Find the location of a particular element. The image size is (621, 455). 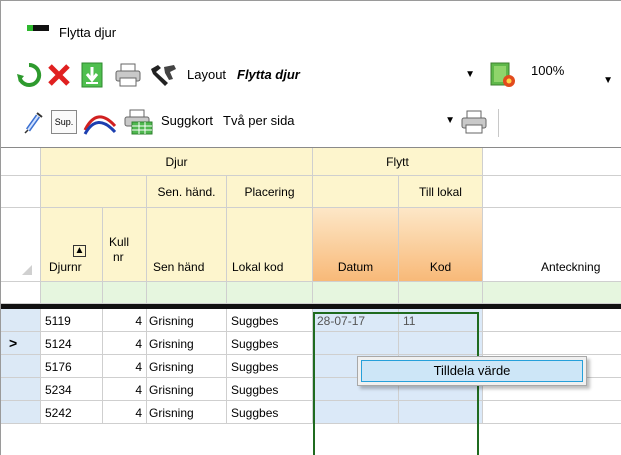

toolbar-main: Layout Flytta djur ▼ 100% ▼ is located at coordinates (311, 75).